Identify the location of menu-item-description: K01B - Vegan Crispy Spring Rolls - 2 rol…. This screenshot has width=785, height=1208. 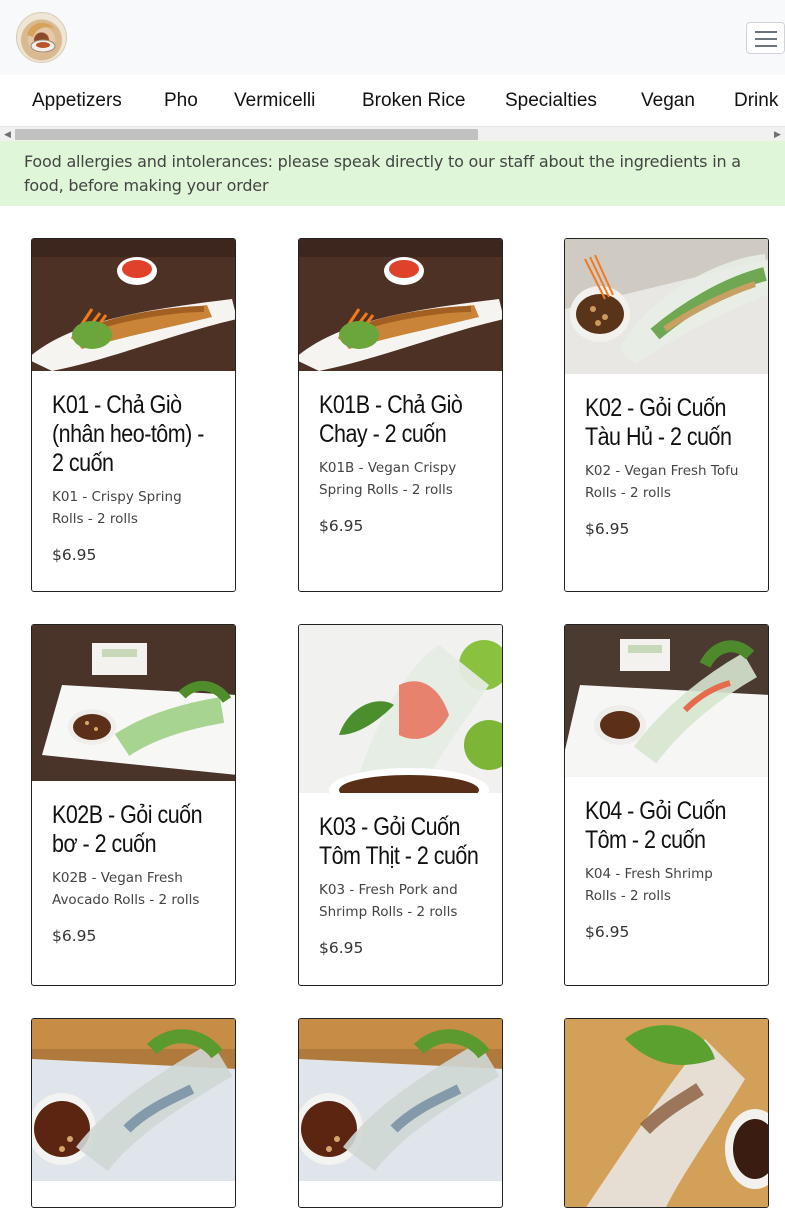
(388, 479).